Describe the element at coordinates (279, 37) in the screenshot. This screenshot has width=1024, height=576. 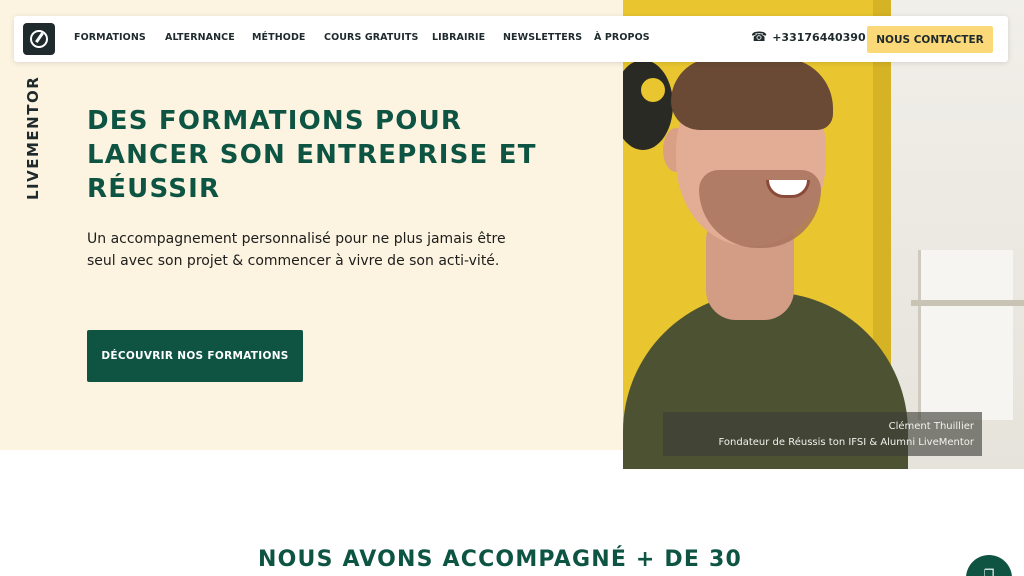
I see `nav-item-methode: MÉTHODE` at that location.